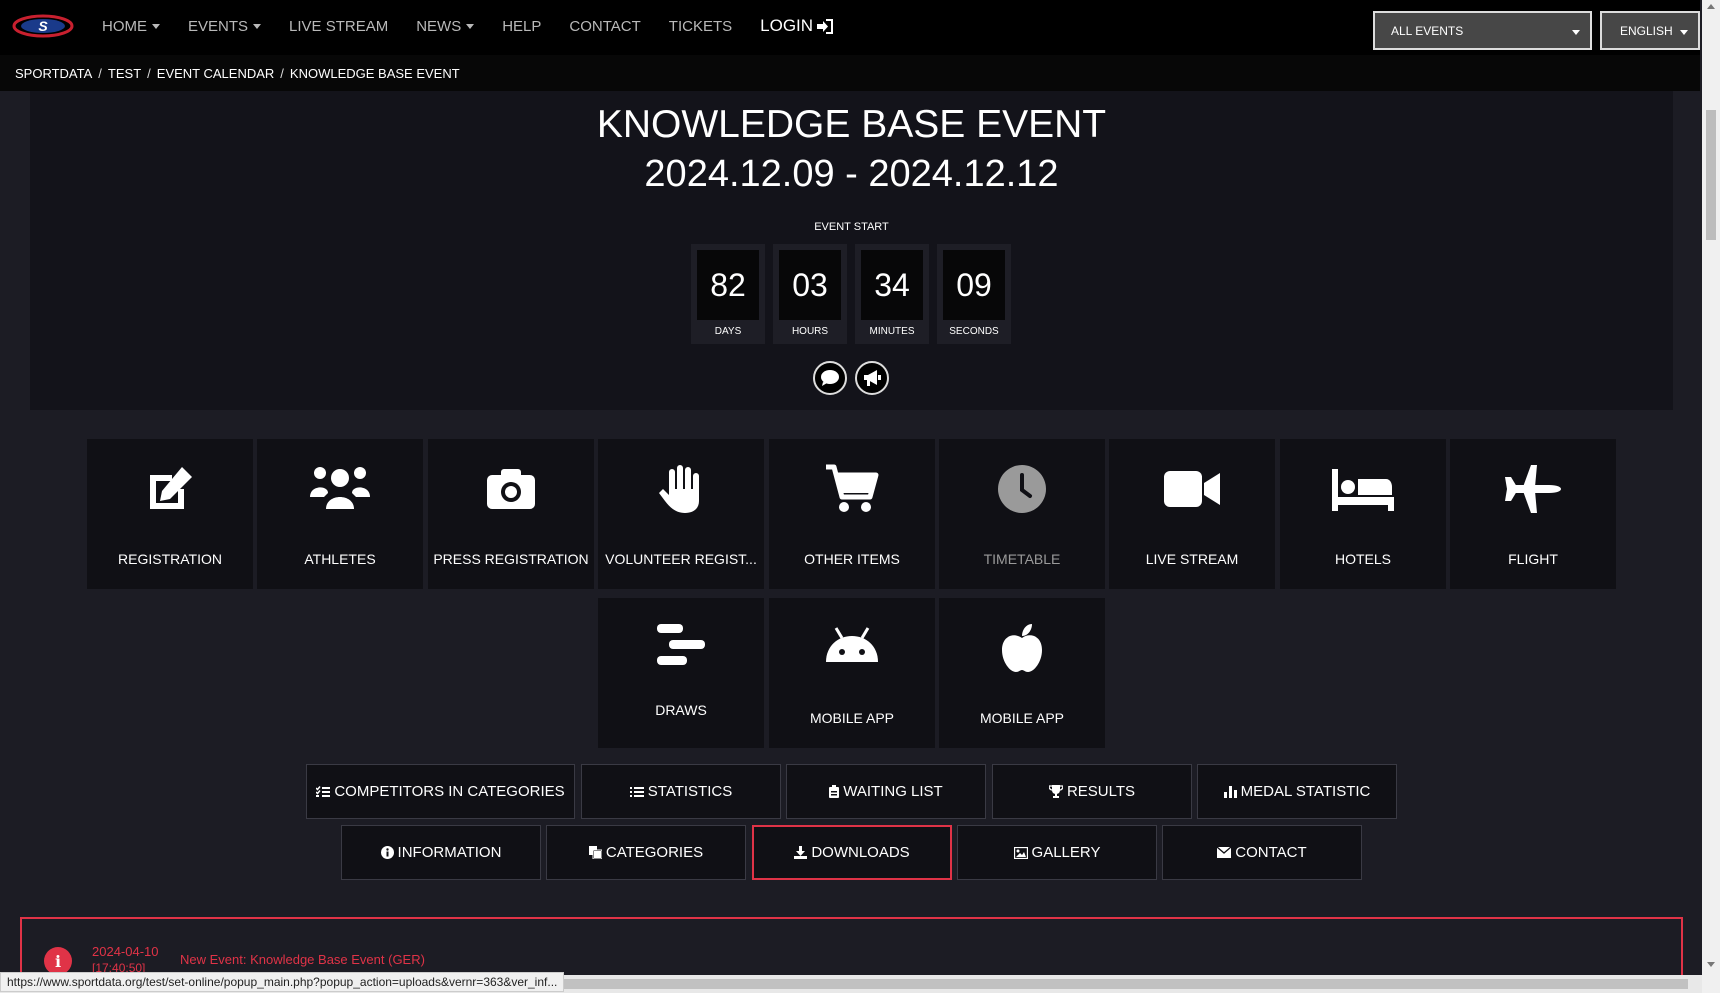 This screenshot has width=1720, height=993. Describe the element at coordinates (1362, 559) in the screenshot. I see `tile-label: HOTELS` at that location.